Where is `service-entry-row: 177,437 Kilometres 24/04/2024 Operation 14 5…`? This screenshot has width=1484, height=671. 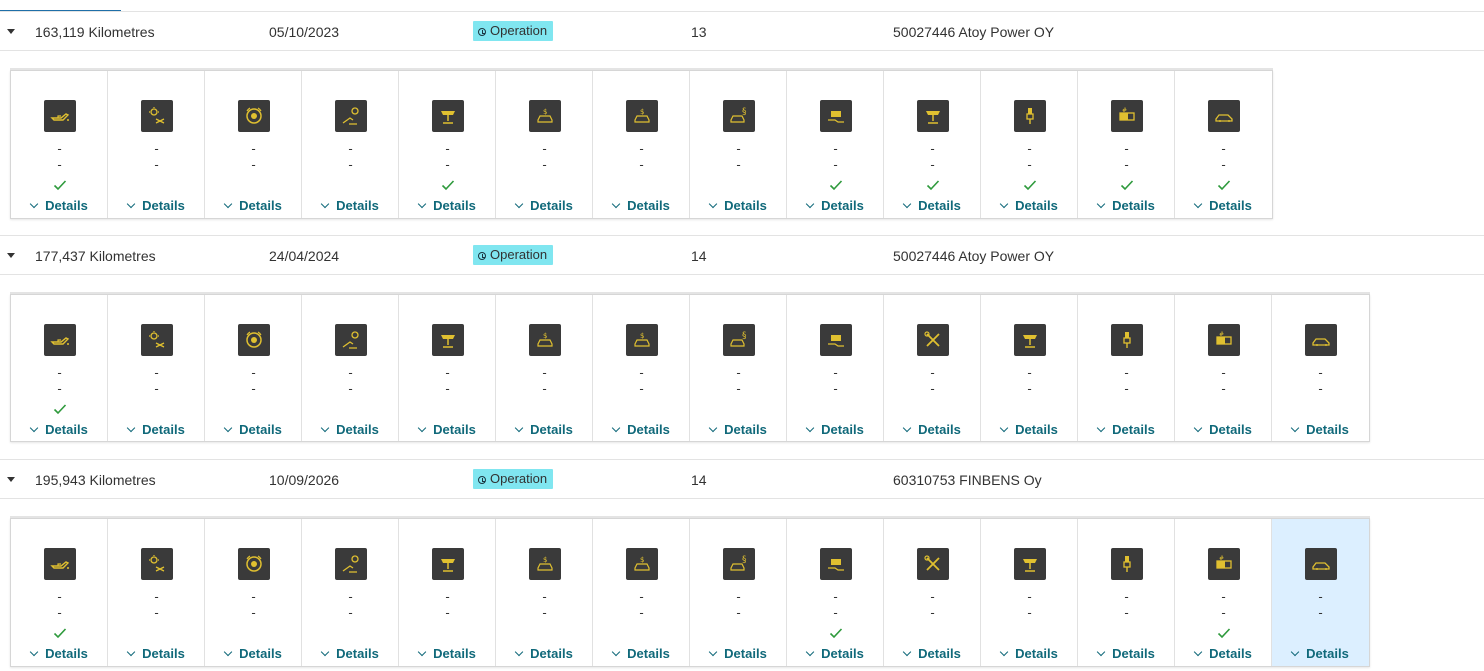
service-entry-row: 177,437 Kilometres 24/04/2024 Operation 14 5… is located at coordinates (742, 255).